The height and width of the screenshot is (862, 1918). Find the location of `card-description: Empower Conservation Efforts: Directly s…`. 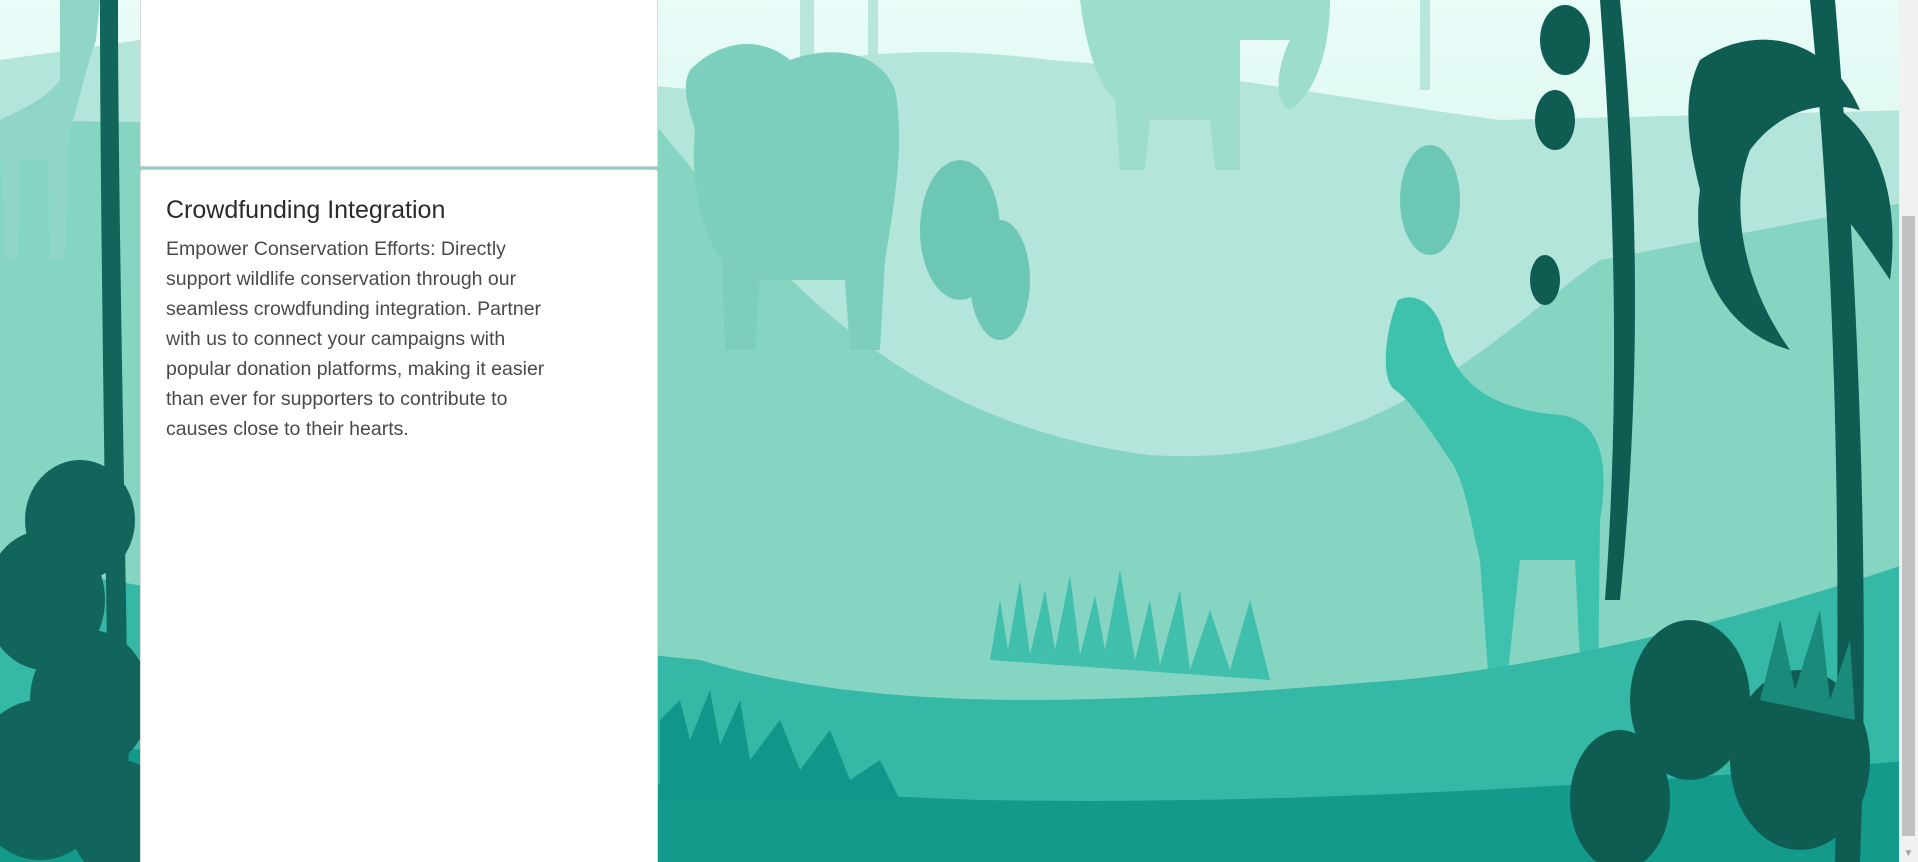

card-description: Empower Conservation Efforts: Directly s… is located at coordinates (355, 339).